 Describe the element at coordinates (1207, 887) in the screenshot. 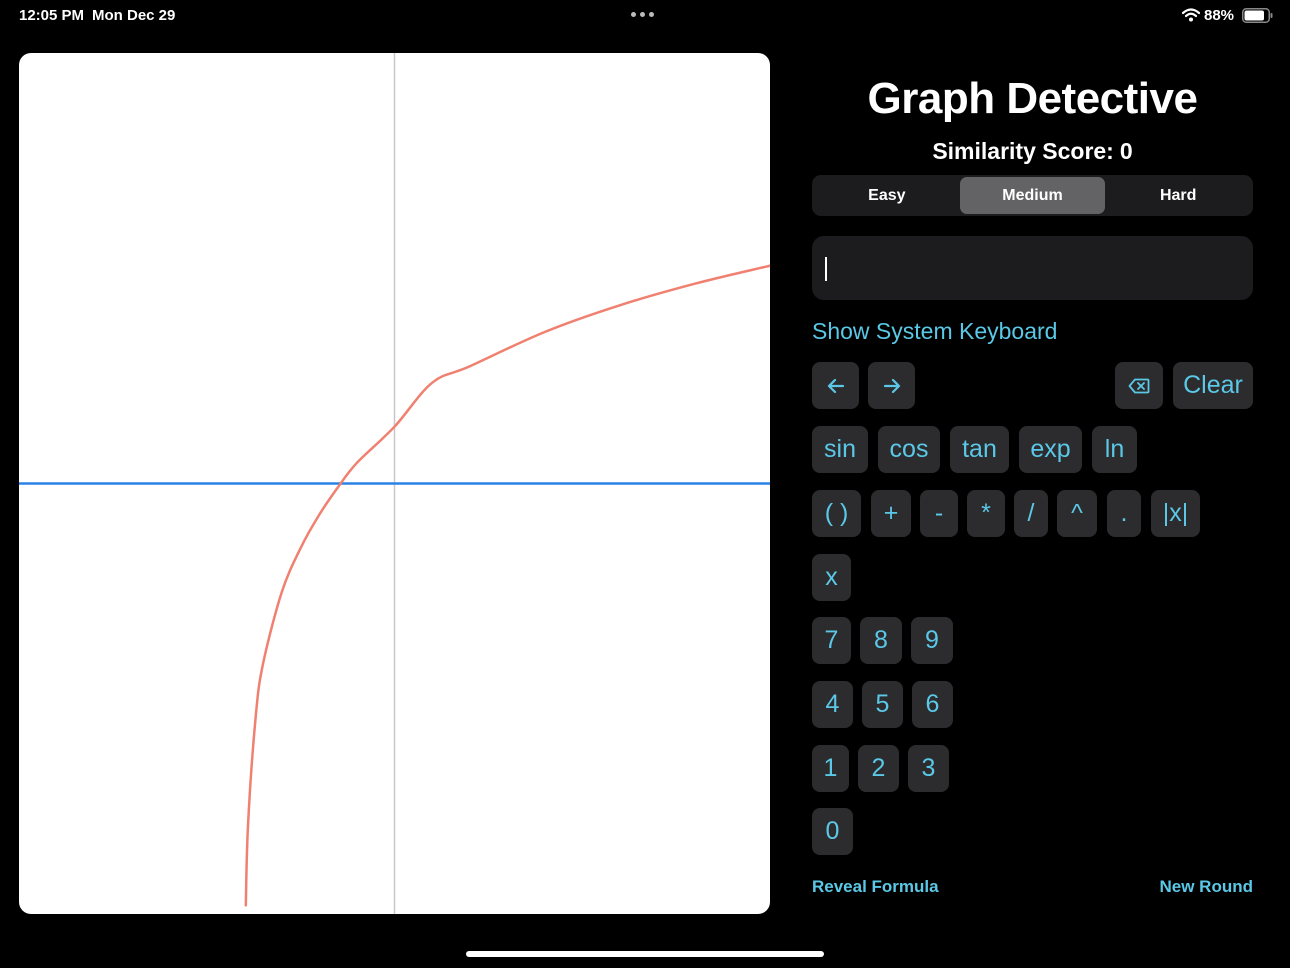

I see `new-round-button: New Round` at that location.